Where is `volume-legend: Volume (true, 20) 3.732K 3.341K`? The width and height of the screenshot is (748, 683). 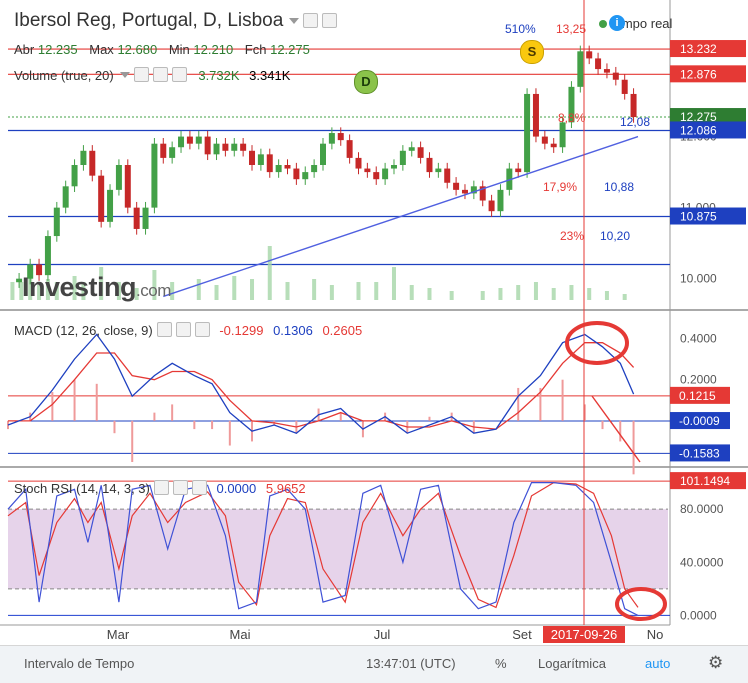
volume-legend: Volume (true, 20) 3.732K 3.341K is located at coordinates (152, 75).